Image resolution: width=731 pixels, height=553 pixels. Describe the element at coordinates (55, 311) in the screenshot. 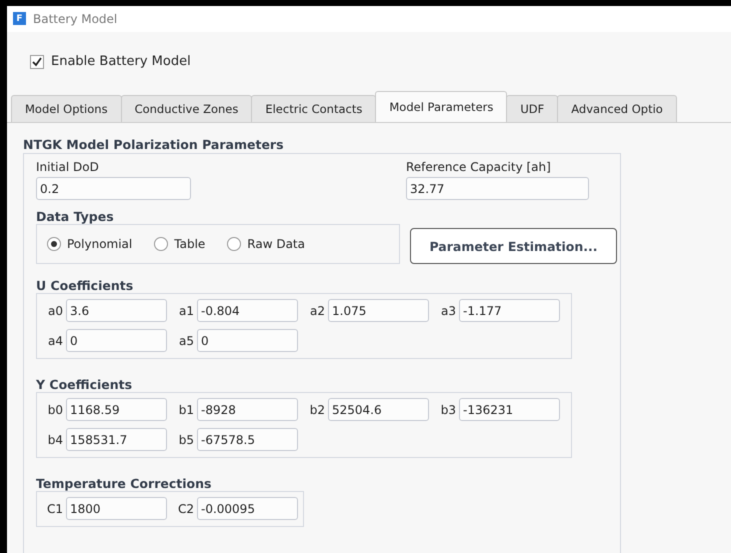

I see `field-label: a0` at that location.